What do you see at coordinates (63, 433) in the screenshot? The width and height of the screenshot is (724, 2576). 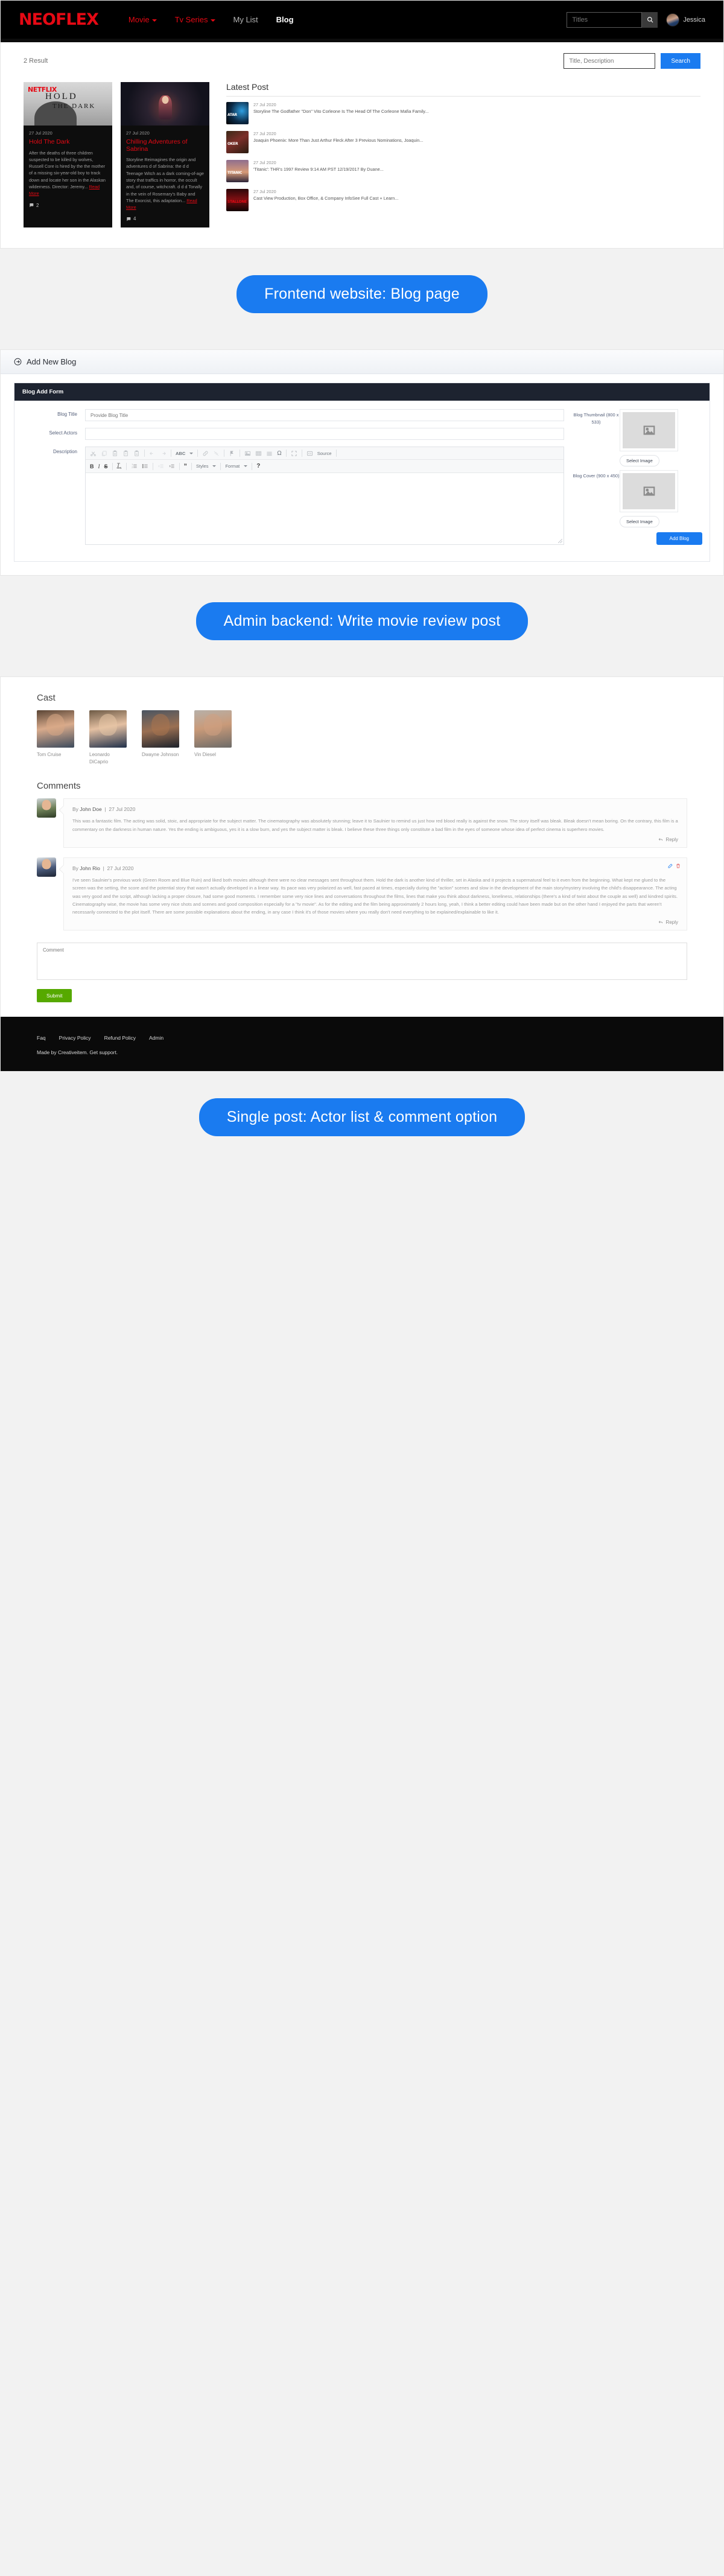 I see `select-actors-label: Select Actors` at bounding box center [63, 433].